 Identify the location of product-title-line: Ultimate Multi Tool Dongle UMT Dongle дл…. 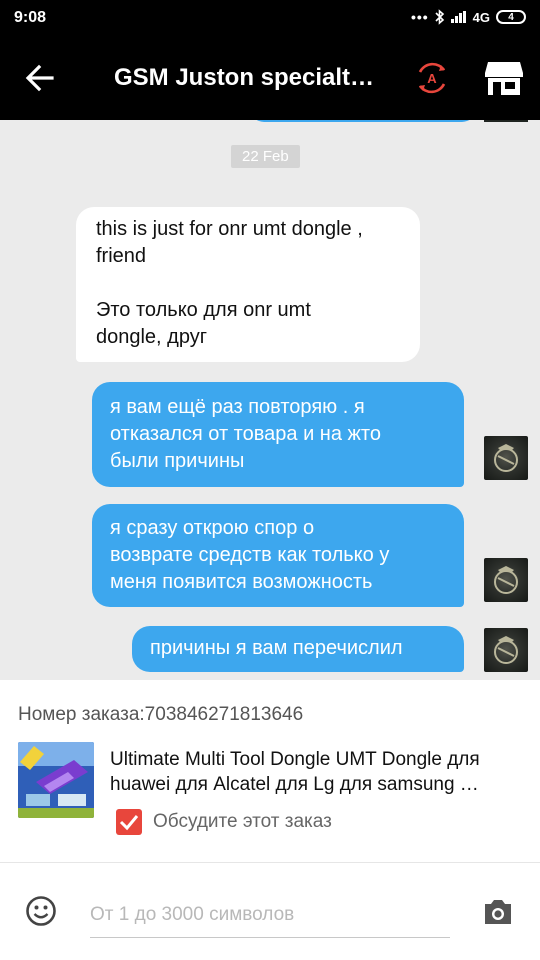
(295, 759).